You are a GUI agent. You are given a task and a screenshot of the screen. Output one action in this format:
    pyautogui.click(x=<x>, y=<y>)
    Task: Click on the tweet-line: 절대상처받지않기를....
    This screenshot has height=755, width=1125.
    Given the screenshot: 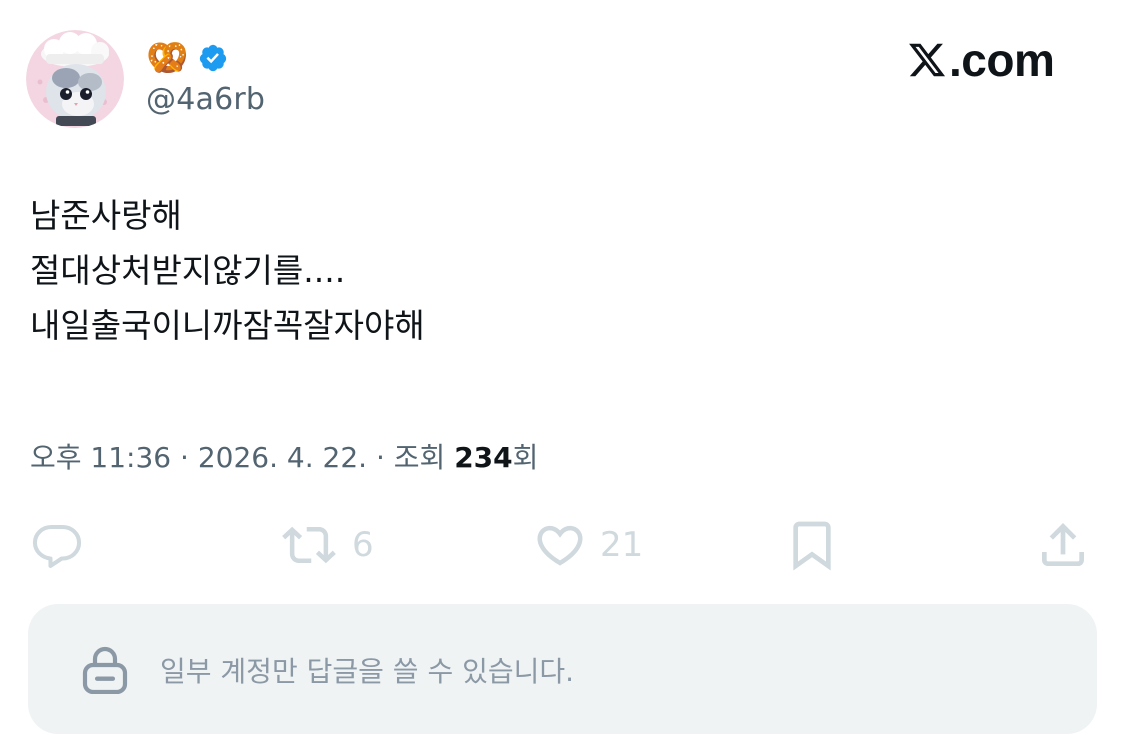 What is the action you would take?
    pyautogui.click(x=188, y=270)
    